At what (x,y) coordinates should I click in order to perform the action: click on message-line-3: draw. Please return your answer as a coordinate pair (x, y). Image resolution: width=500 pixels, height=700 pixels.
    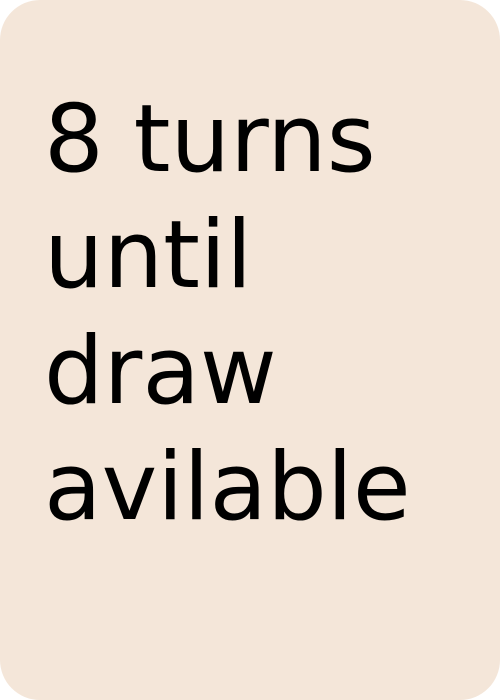
    Looking at the image, I should click on (160, 371).